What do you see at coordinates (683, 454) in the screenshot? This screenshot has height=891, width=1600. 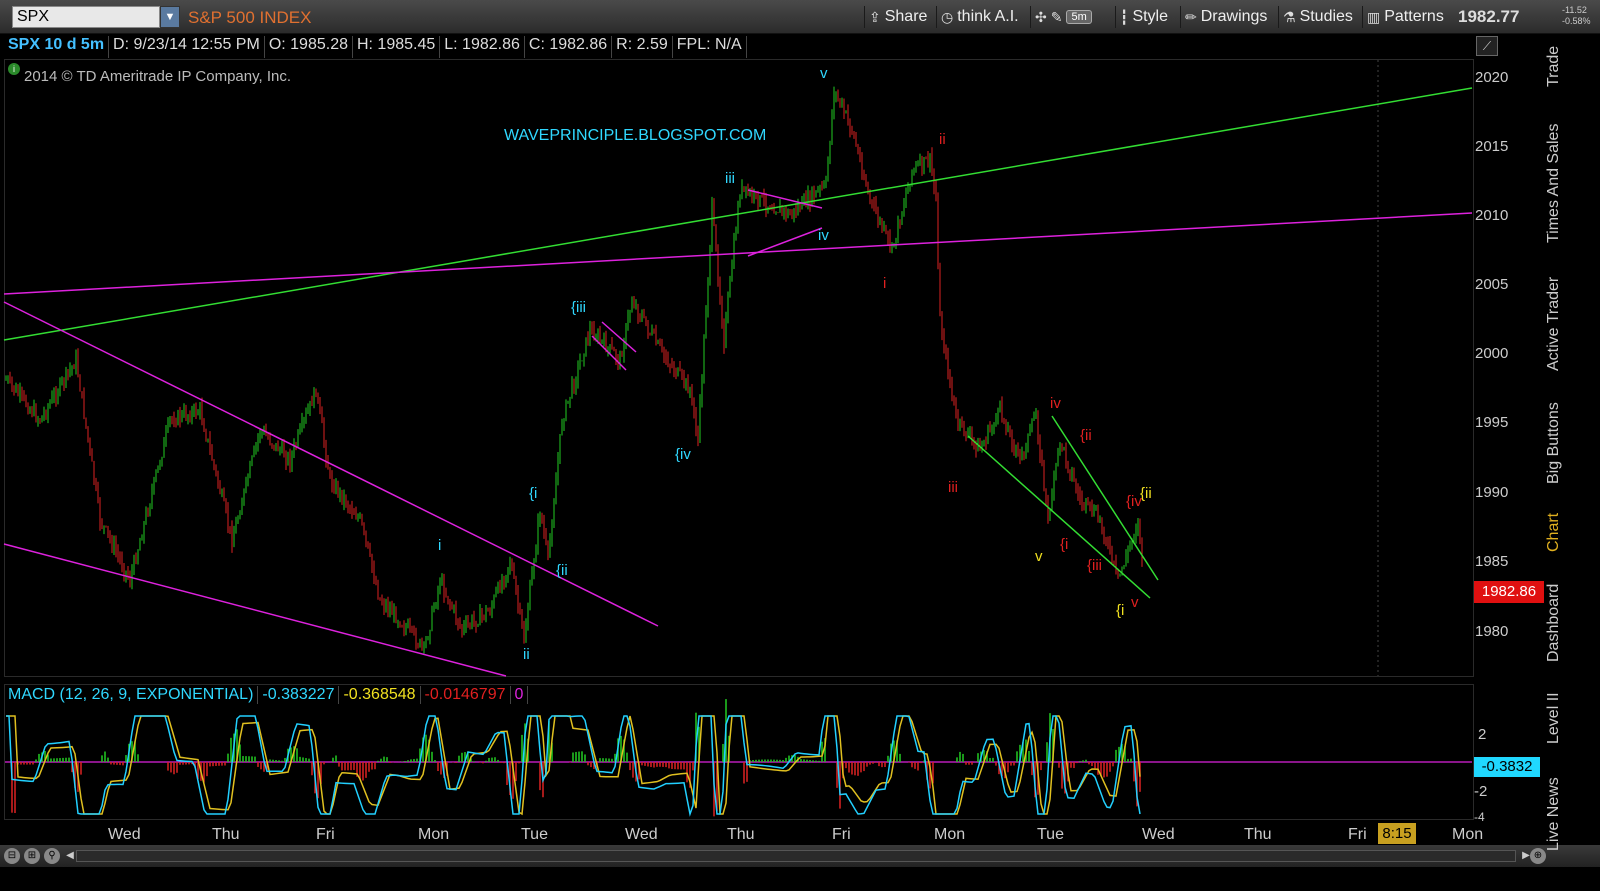 I see `wave-label: {iv` at bounding box center [683, 454].